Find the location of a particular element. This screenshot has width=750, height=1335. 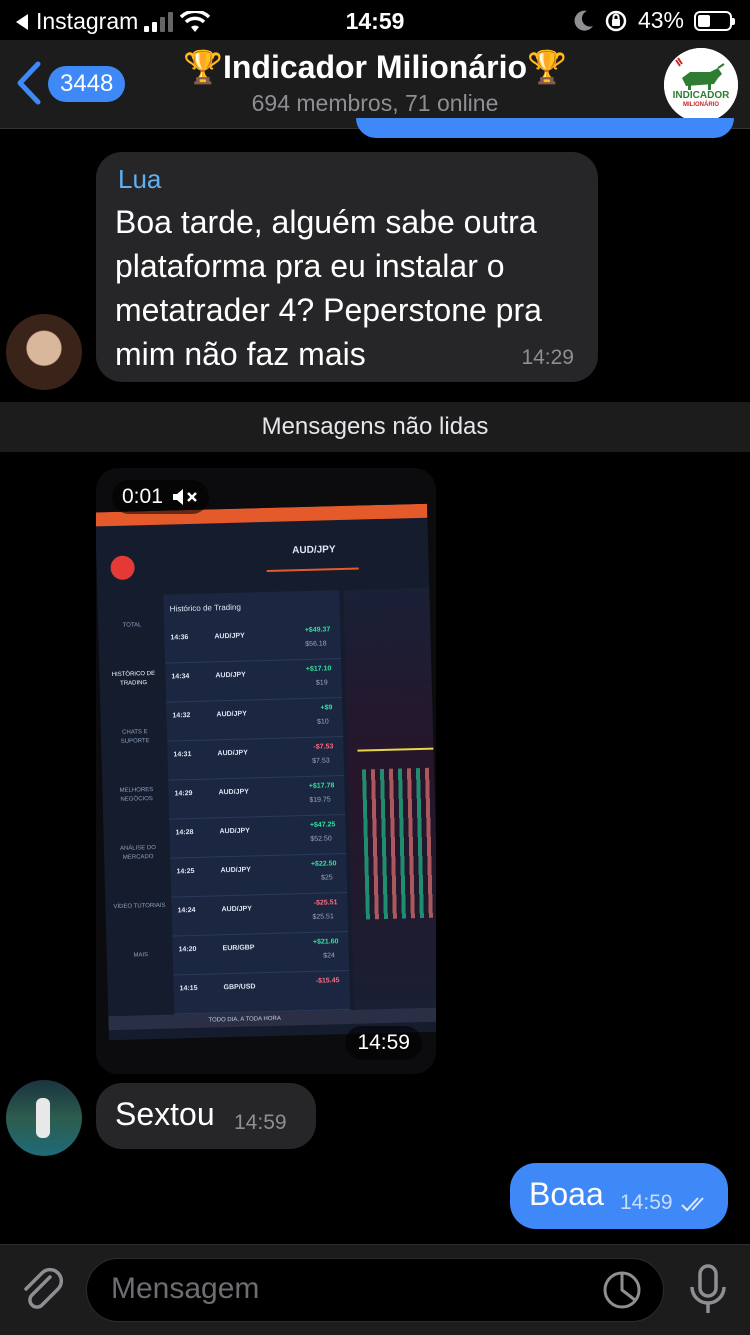

message-composer: Mensagem is located at coordinates (375, 1289).